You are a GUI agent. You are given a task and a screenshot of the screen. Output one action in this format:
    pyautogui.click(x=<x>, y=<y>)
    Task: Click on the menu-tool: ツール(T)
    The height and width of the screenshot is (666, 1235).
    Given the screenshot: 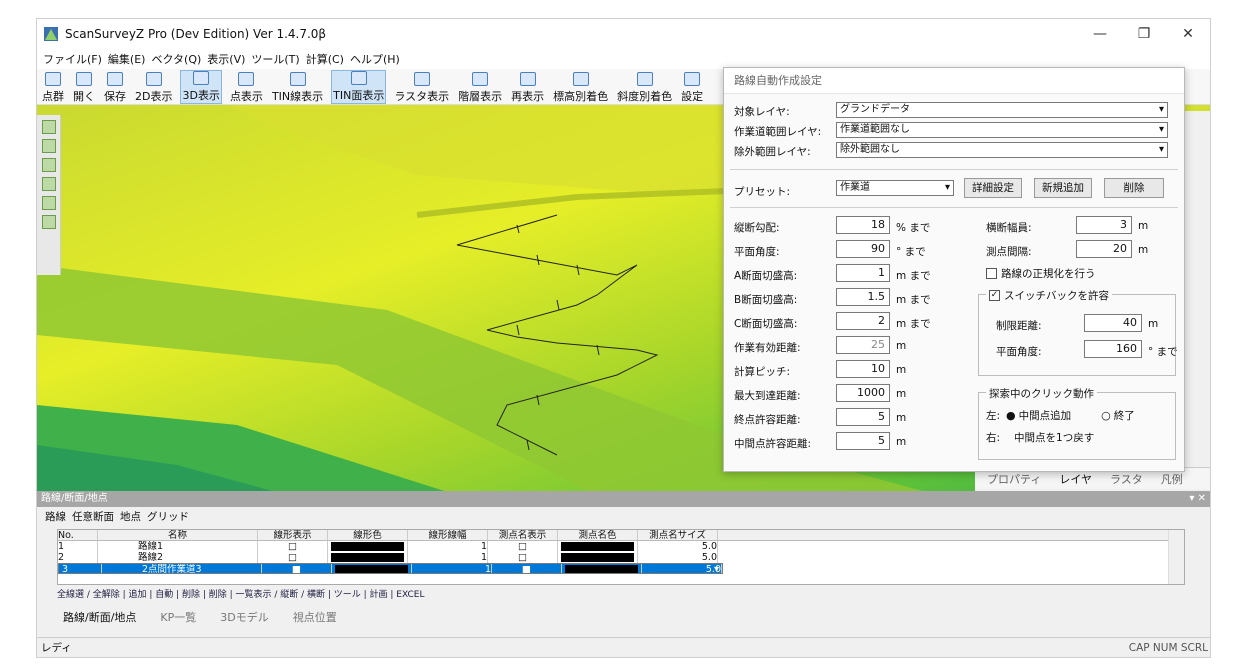 What is the action you would take?
    pyautogui.click(x=275, y=59)
    